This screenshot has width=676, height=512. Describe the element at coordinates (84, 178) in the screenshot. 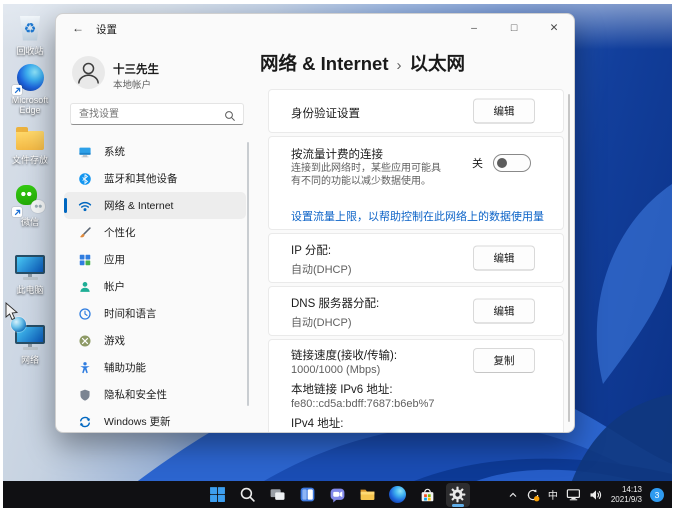

I see `bluetooth-icon` at that location.